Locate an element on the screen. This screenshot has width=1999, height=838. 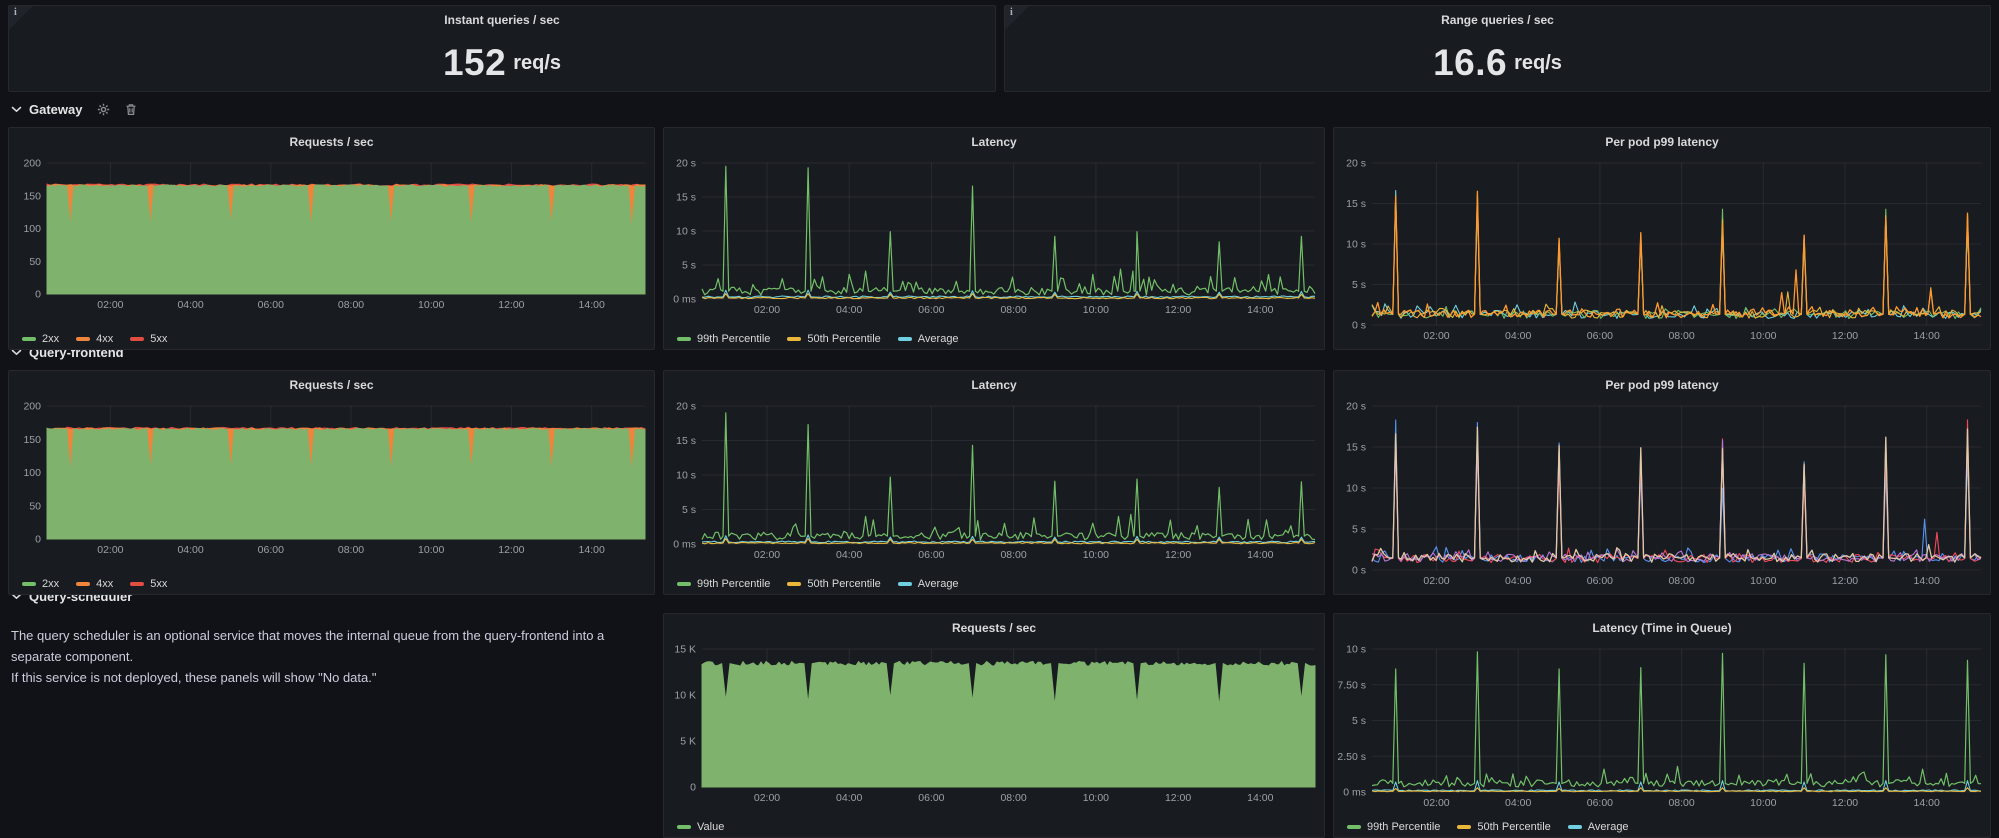
svg-text: 150 is located at coordinates (32, 440).